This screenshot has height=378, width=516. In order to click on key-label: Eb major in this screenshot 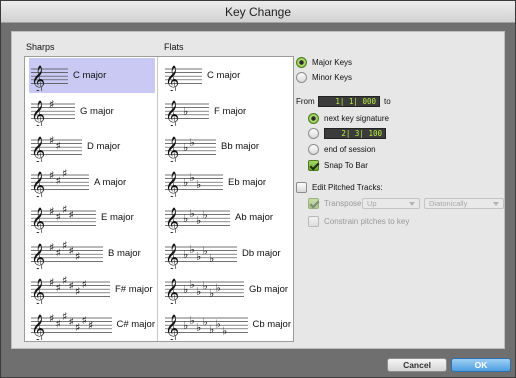, I will do `click(247, 182)`.